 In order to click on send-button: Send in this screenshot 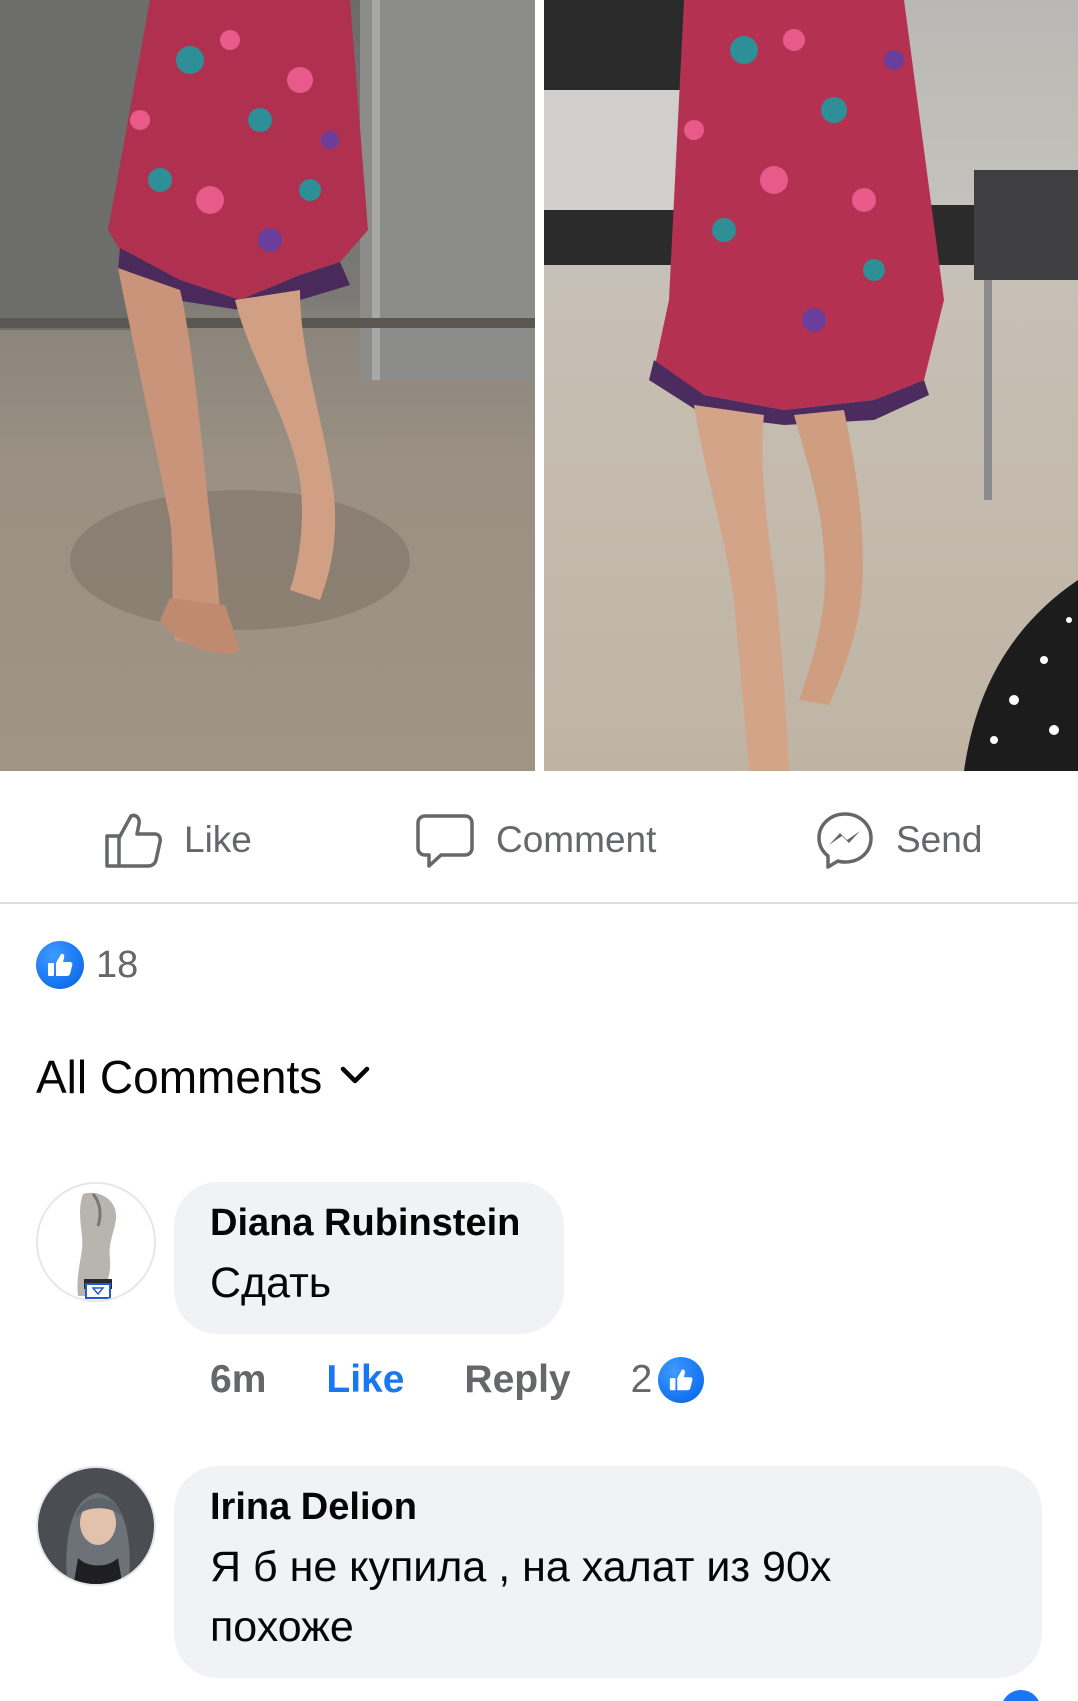, I will do `click(898, 840)`.